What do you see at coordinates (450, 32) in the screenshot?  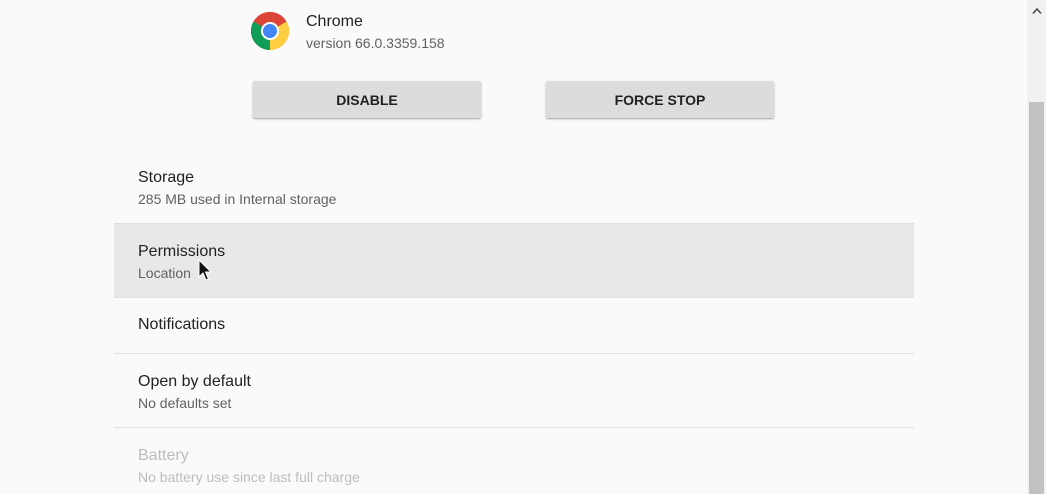 I see `app-header: Chrome version 66.0.3359.158` at bounding box center [450, 32].